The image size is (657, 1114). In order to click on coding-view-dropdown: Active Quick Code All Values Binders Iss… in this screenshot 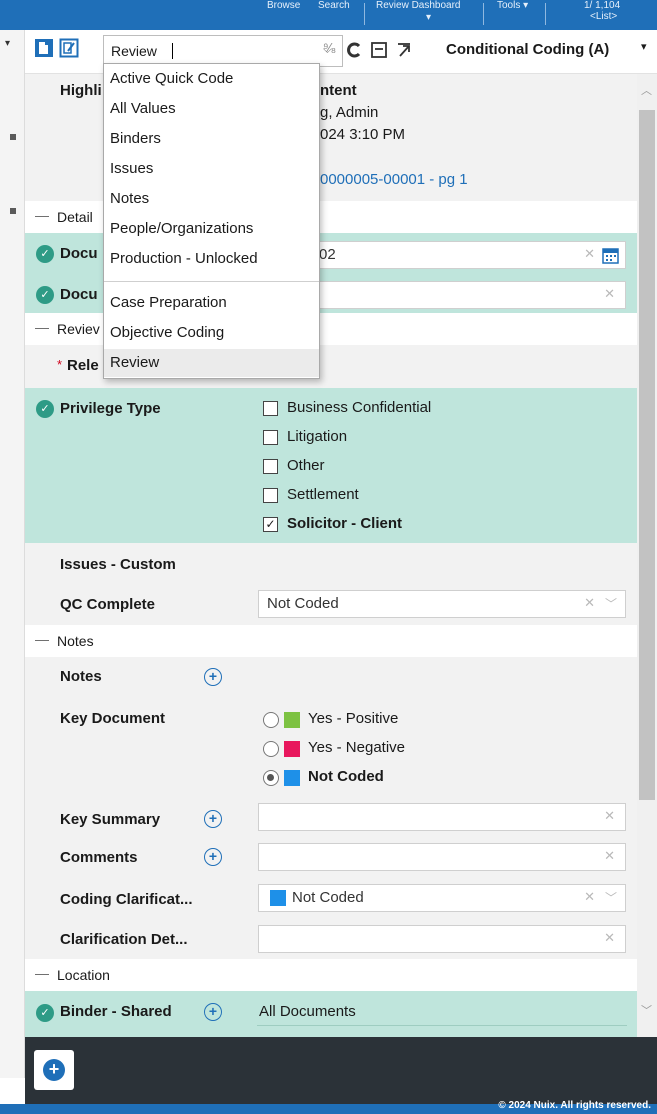, I will do `click(211, 221)`.